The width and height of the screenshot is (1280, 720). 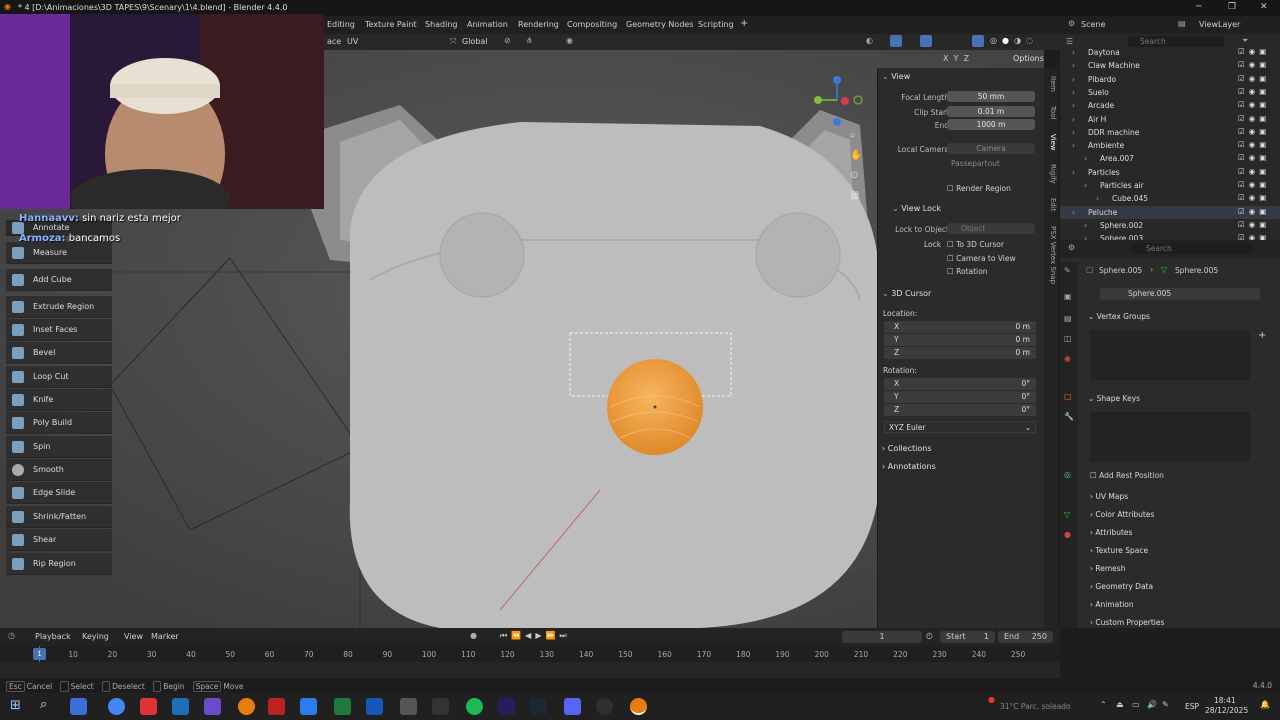 I want to click on tool-rip-region: Rip Region, so click(x=59, y=564).